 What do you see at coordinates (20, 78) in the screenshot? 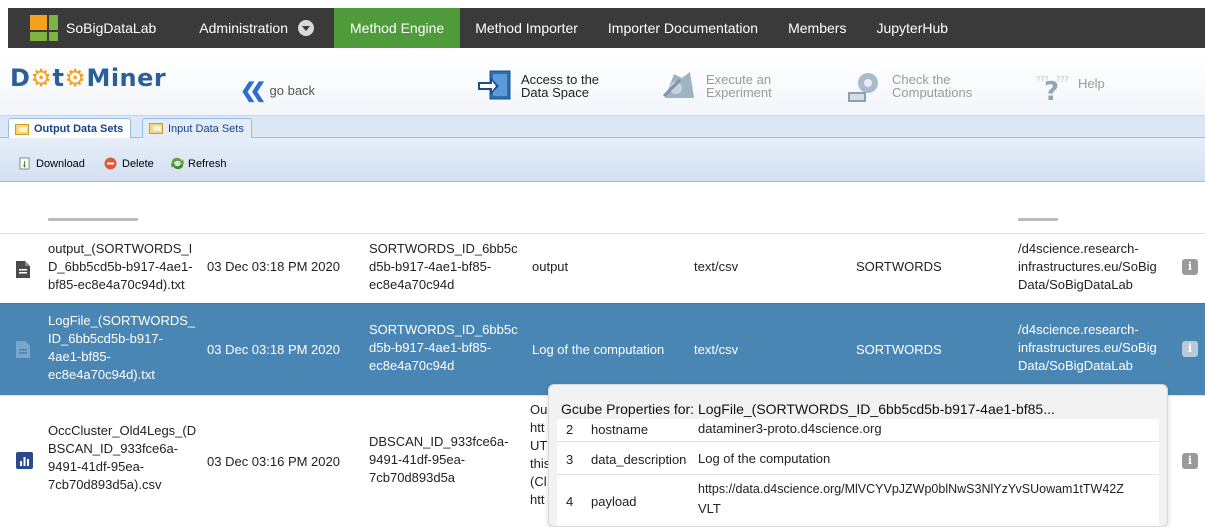
I see `logo-letter: D` at bounding box center [20, 78].